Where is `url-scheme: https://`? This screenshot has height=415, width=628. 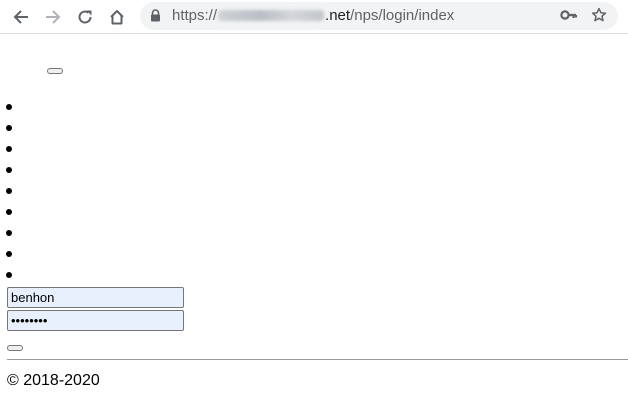 url-scheme: https:// is located at coordinates (195, 15).